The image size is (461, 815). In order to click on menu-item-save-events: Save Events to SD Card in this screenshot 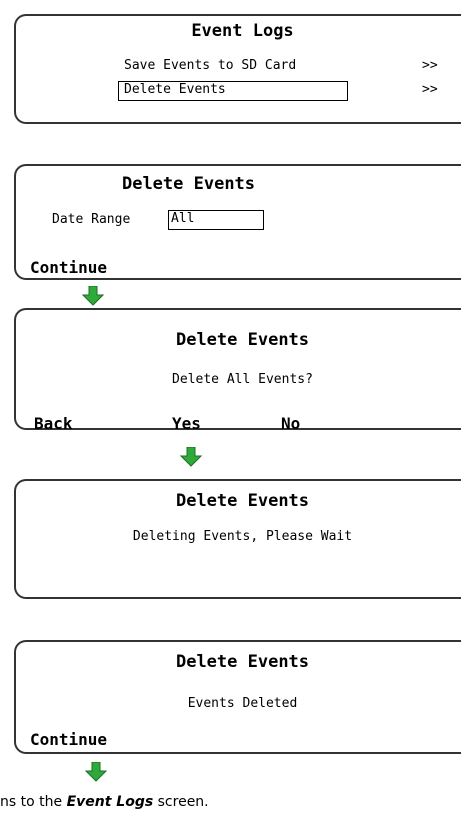, I will do `click(210, 65)`.